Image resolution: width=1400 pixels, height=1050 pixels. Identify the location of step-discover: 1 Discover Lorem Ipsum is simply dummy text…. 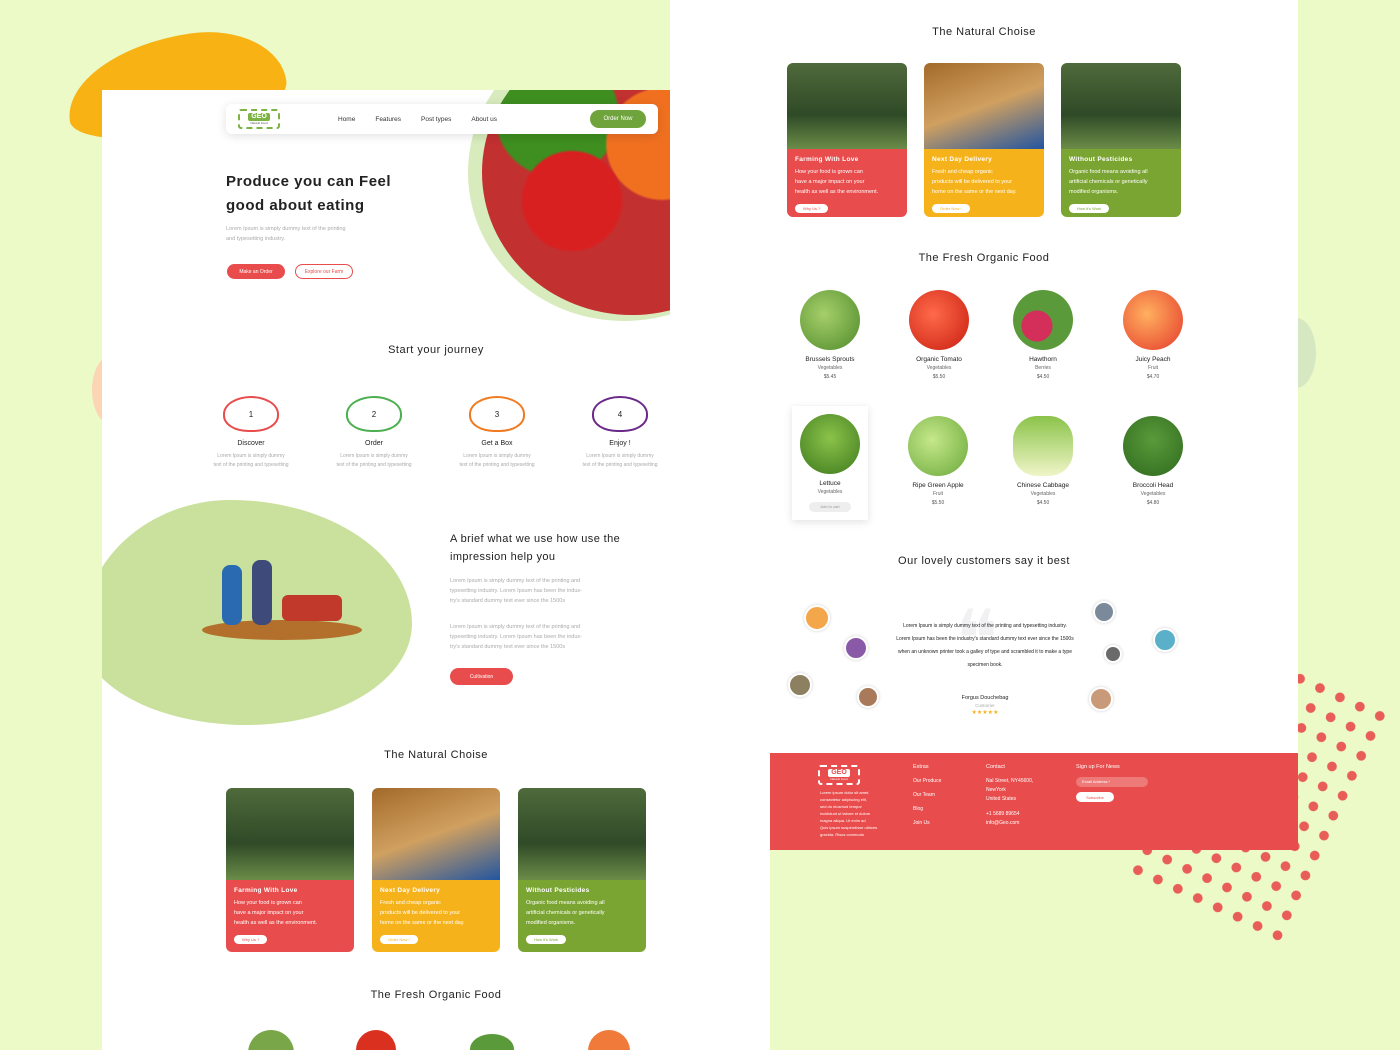
(251, 433).